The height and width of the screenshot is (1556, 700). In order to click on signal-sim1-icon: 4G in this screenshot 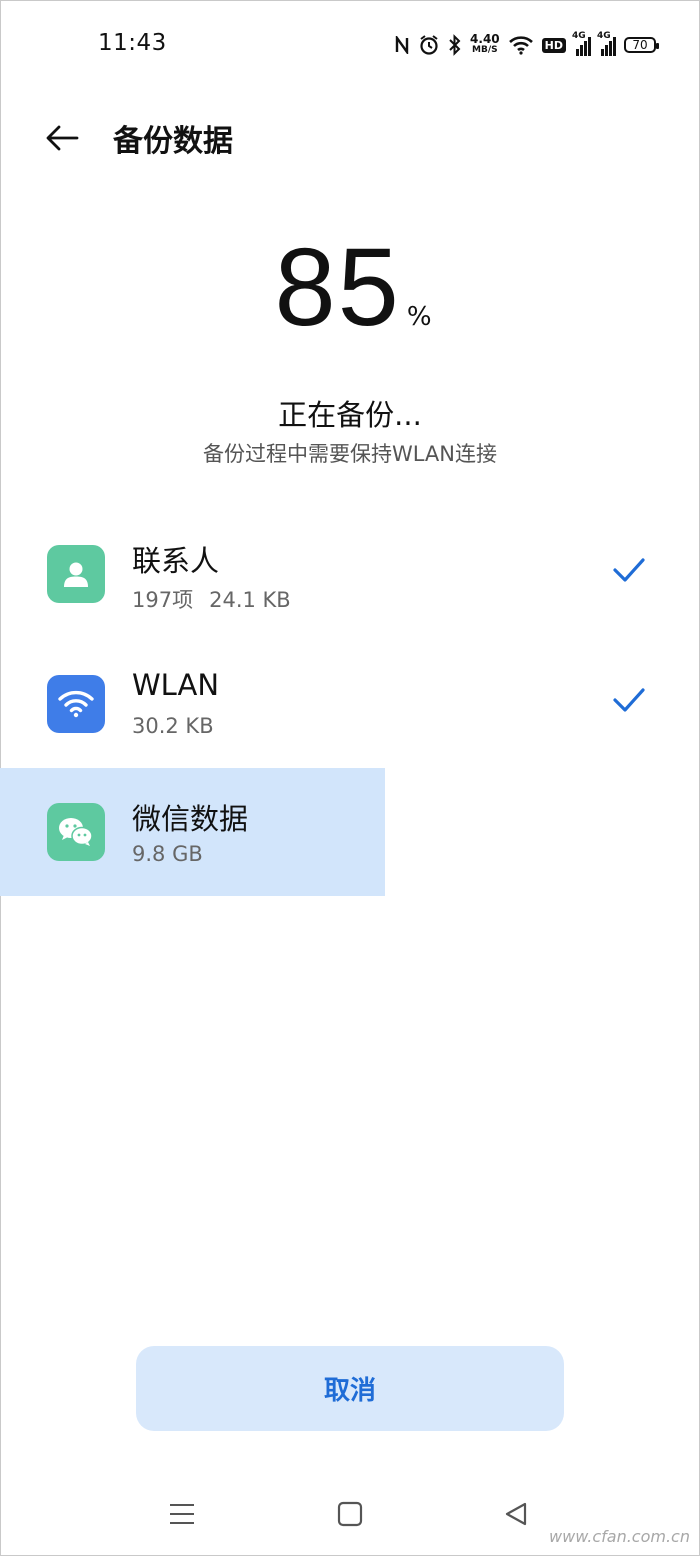, I will do `click(581, 43)`.